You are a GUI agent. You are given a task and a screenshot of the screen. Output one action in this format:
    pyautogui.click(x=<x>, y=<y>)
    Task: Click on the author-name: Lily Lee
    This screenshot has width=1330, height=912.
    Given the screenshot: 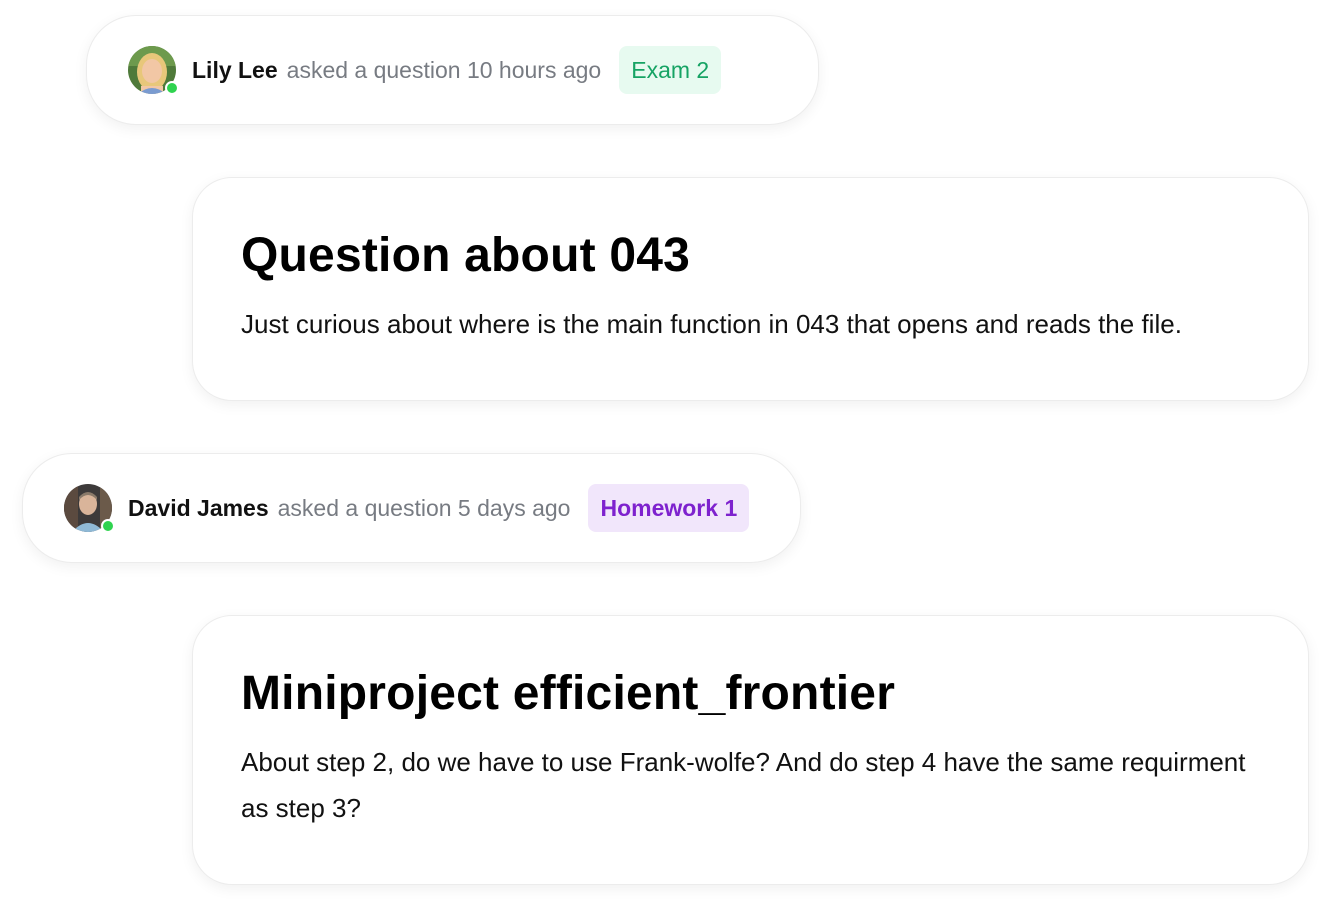 What is the action you would take?
    pyautogui.click(x=235, y=70)
    